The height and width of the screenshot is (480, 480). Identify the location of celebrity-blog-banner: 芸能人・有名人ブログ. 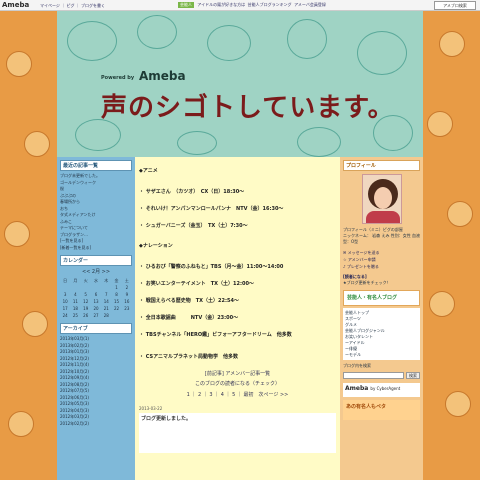
(381, 298).